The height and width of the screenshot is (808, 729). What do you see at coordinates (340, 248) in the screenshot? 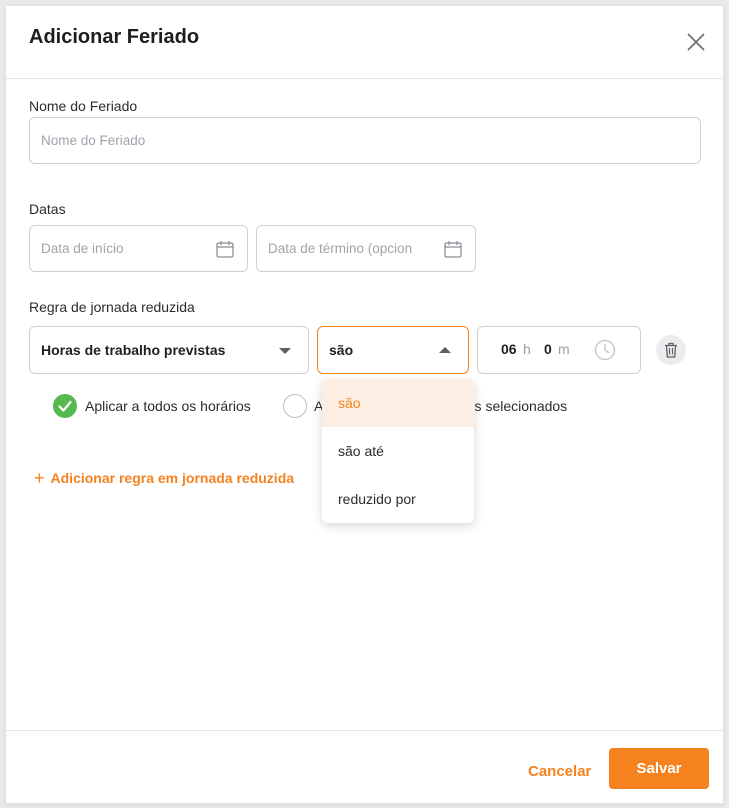
I see `end-date-placeholder: Data de término (opcion` at bounding box center [340, 248].